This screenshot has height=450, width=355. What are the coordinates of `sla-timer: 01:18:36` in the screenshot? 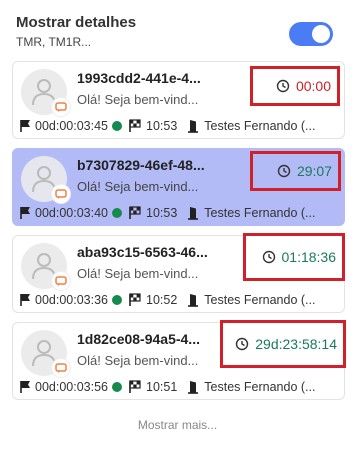 It's located at (309, 257).